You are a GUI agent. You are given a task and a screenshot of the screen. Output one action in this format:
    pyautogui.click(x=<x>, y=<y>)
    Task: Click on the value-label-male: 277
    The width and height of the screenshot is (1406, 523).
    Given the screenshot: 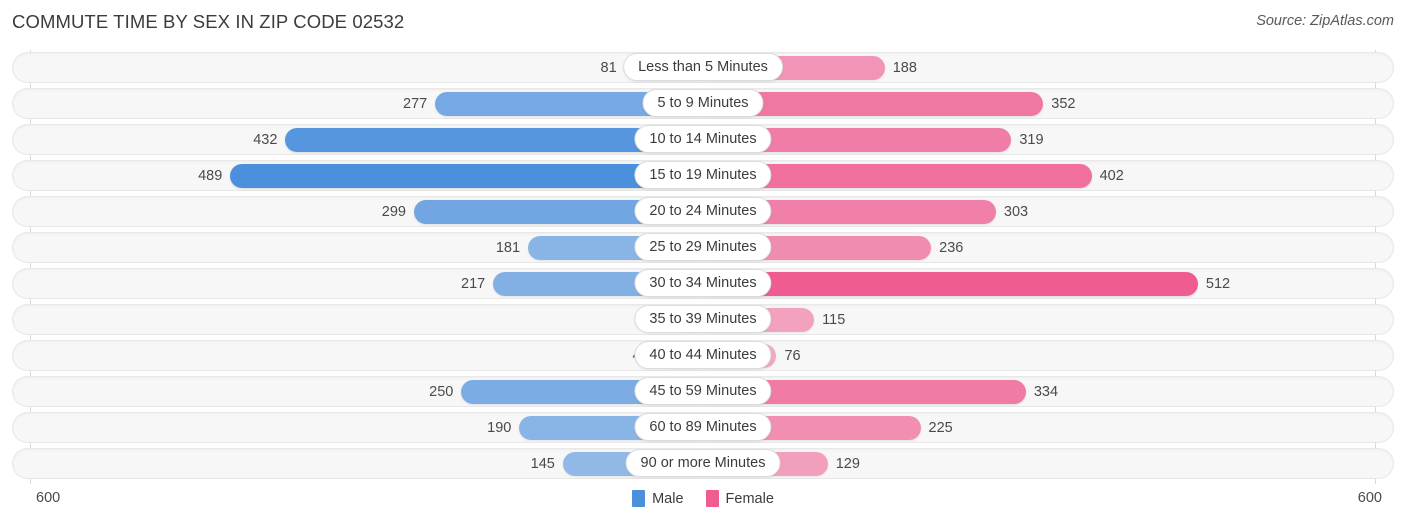 What is the action you would take?
    pyautogui.click(x=415, y=104)
    